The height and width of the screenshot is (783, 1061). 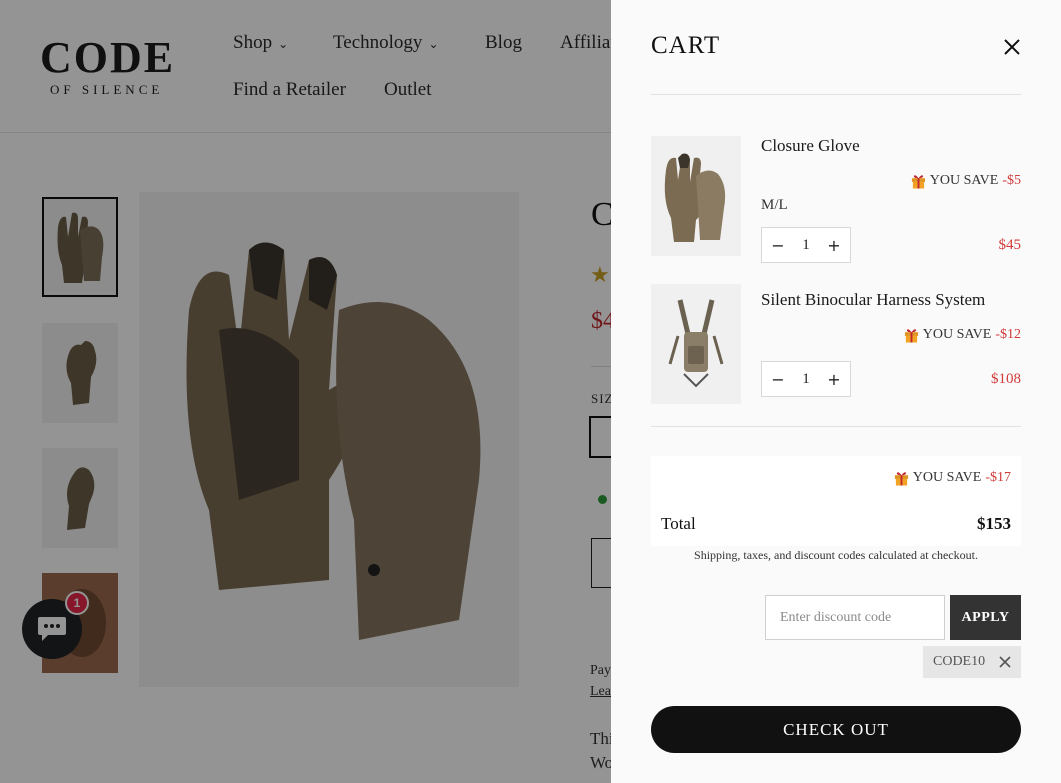 What do you see at coordinates (836, 729) in the screenshot?
I see `checkout-button: CHECK OUT` at bounding box center [836, 729].